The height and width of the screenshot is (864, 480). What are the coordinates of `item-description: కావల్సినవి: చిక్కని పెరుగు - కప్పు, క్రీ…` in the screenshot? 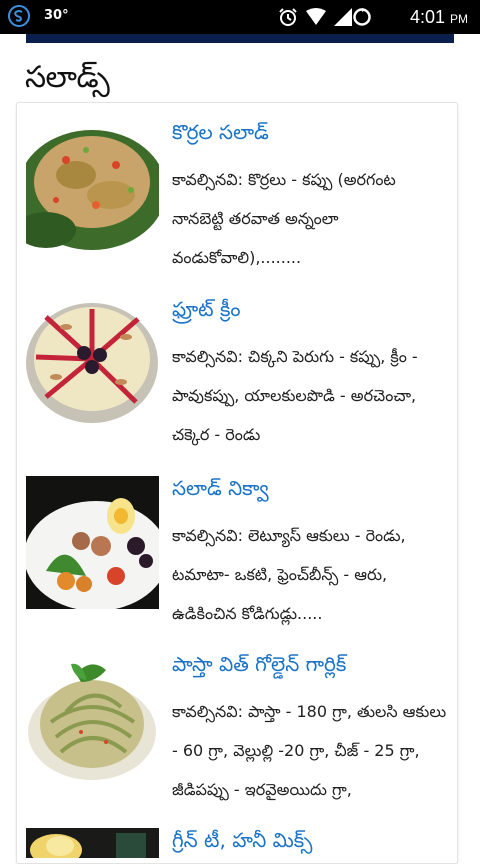 It's located at (295, 395).